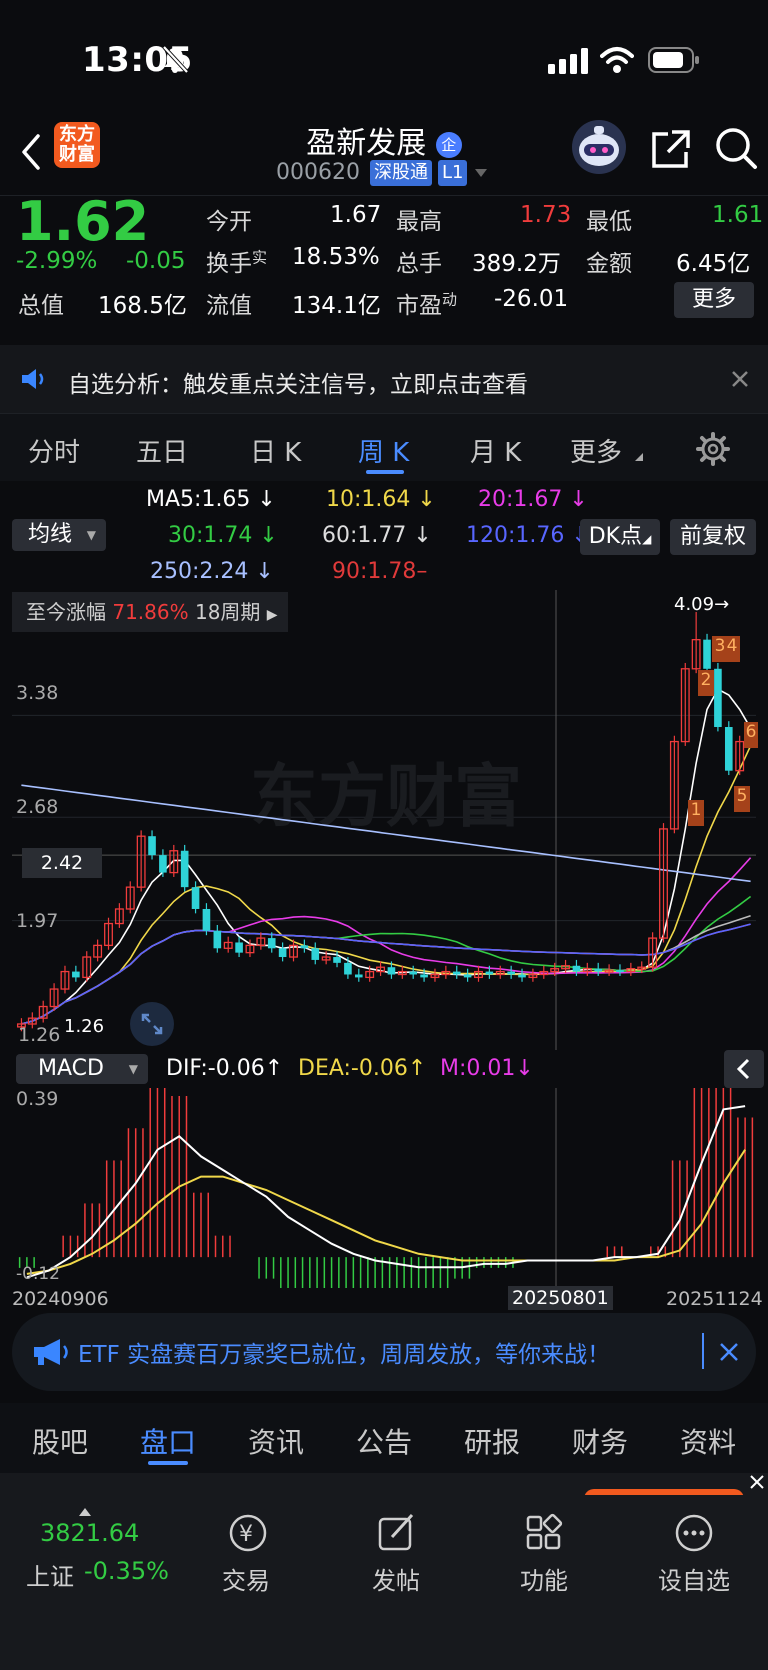 Image resolution: width=768 pixels, height=1670 pixels. I want to click on m-text: M:0.01, so click(478, 1068).